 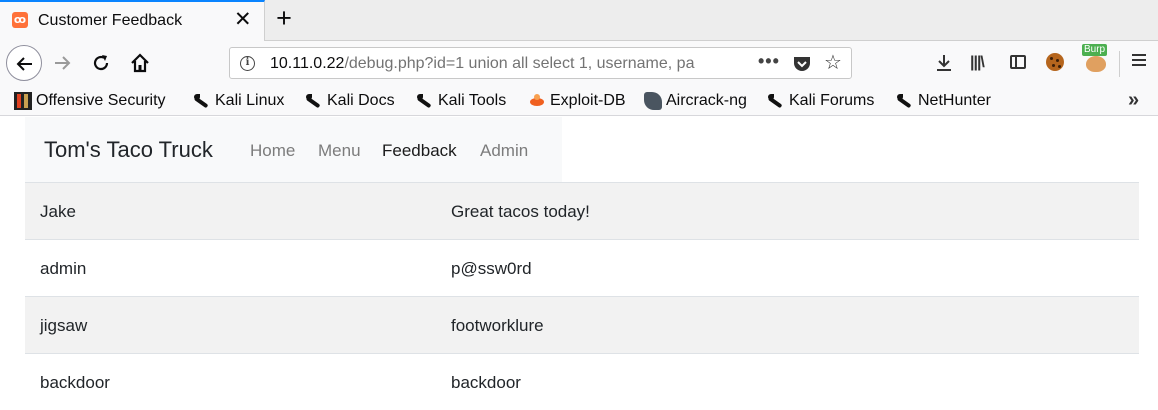 I want to click on table-row: jigsaw footworklure, so click(x=582, y=324).